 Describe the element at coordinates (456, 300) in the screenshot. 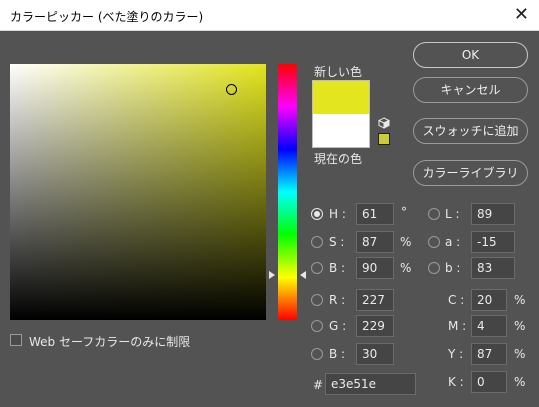

I see `cyan-label: C :` at that location.